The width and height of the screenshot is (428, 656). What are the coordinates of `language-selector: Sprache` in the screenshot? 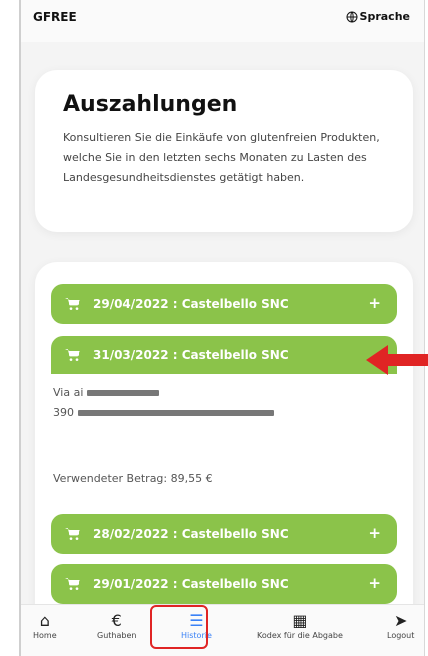 It's located at (378, 16).